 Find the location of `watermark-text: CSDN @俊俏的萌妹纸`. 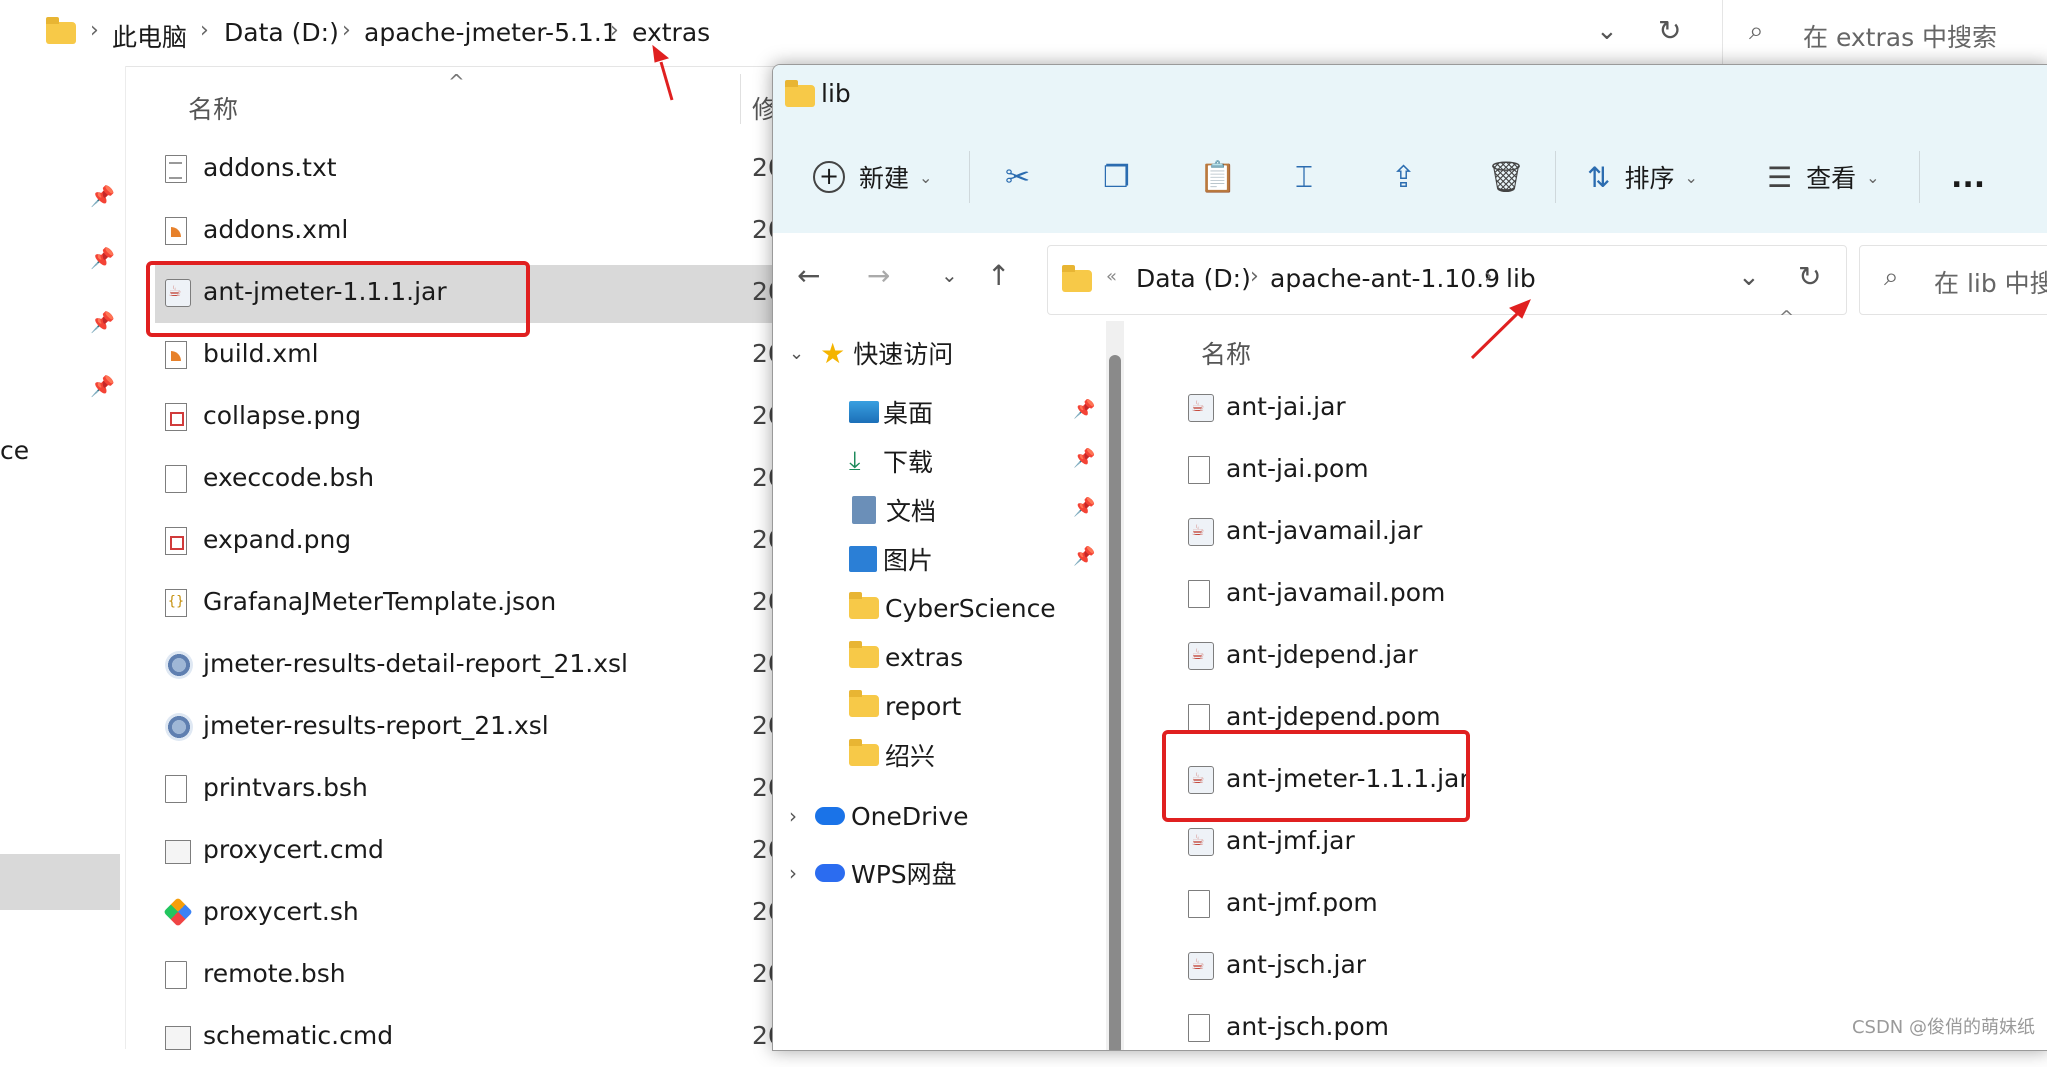

watermark-text: CSDN @俊俏的萌妹纸 is located at coordinates (1943, 1027).